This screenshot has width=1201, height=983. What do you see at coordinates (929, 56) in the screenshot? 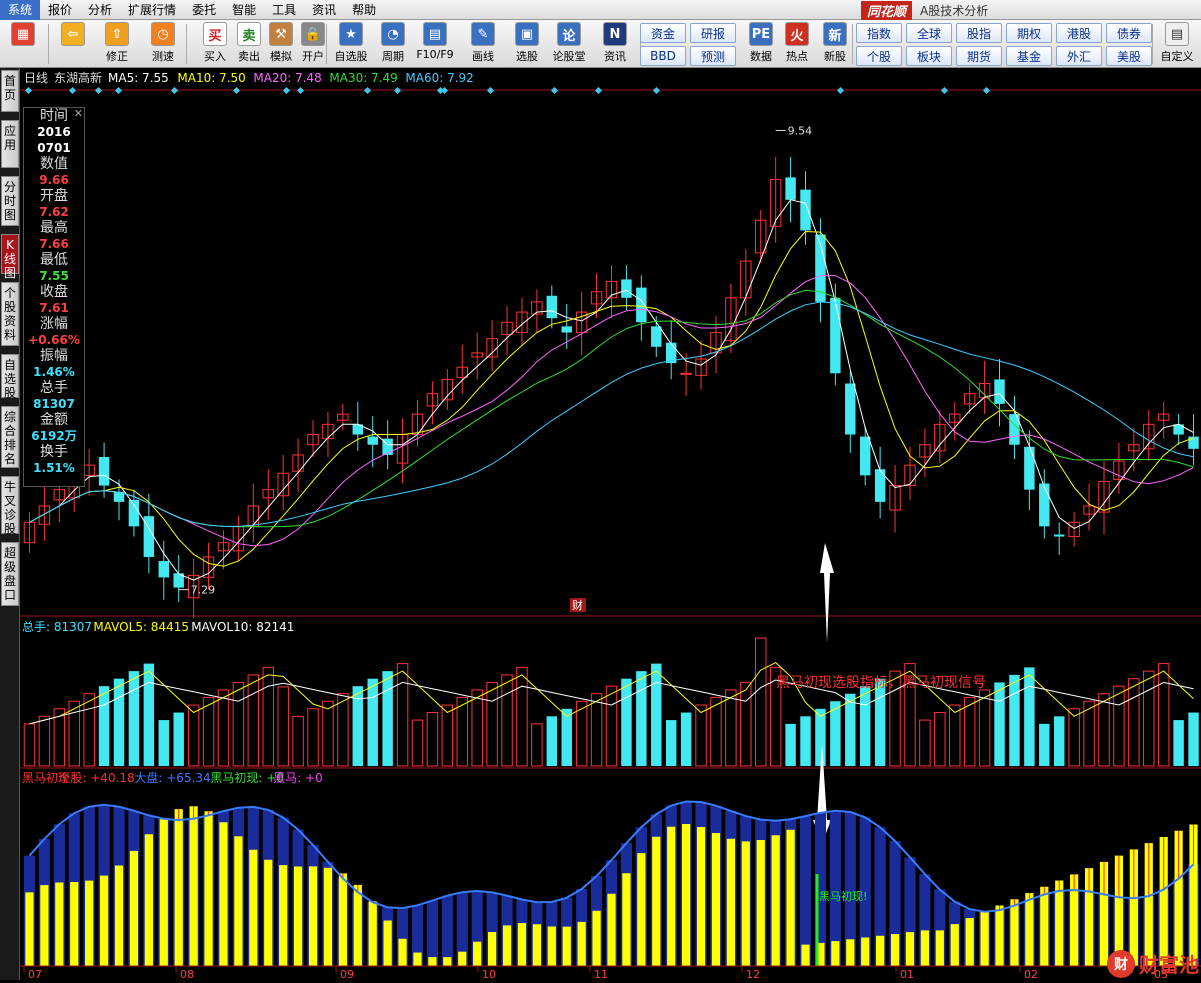
I see `grid-button-1-3: 板块` at bounding box center [929, 56].